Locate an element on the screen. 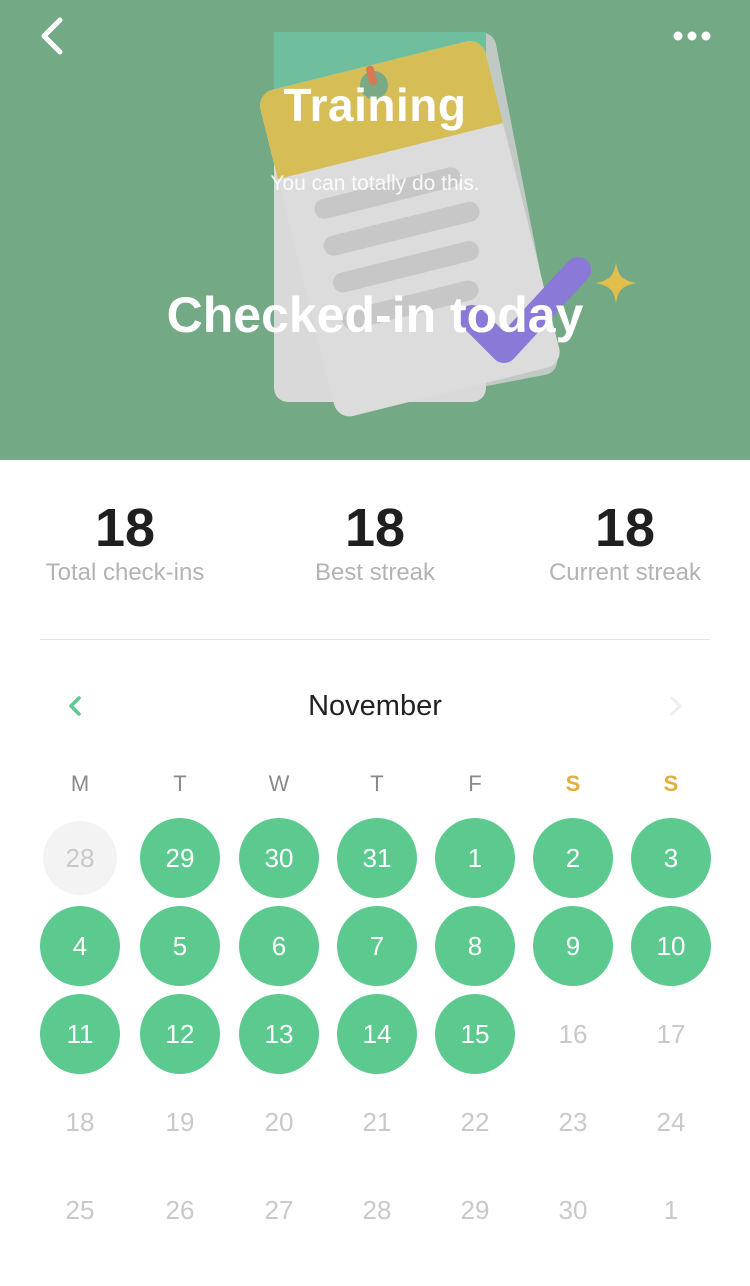 The height and width of the screenshot is (1286, 750). calendar-day-checked: 9 is located at coordinates (573, 946).